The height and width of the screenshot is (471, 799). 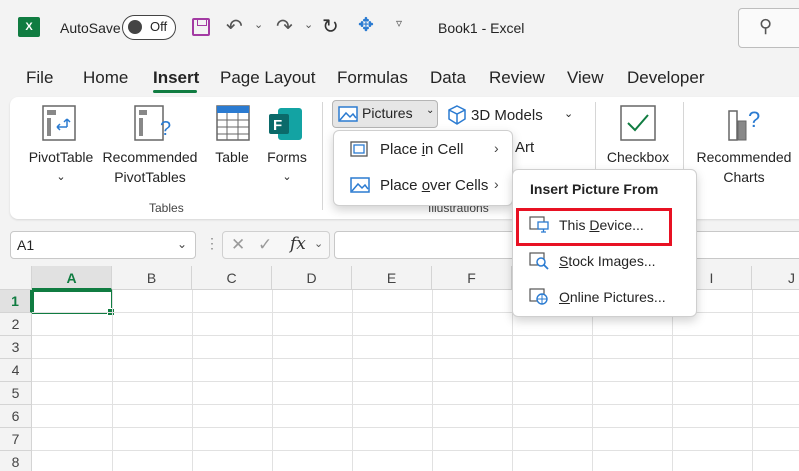 What do you see at coordinates (481, 28) in the screenshot?
I see `workbook-title: Book1 - Excel` at bounding box center [481, 28].